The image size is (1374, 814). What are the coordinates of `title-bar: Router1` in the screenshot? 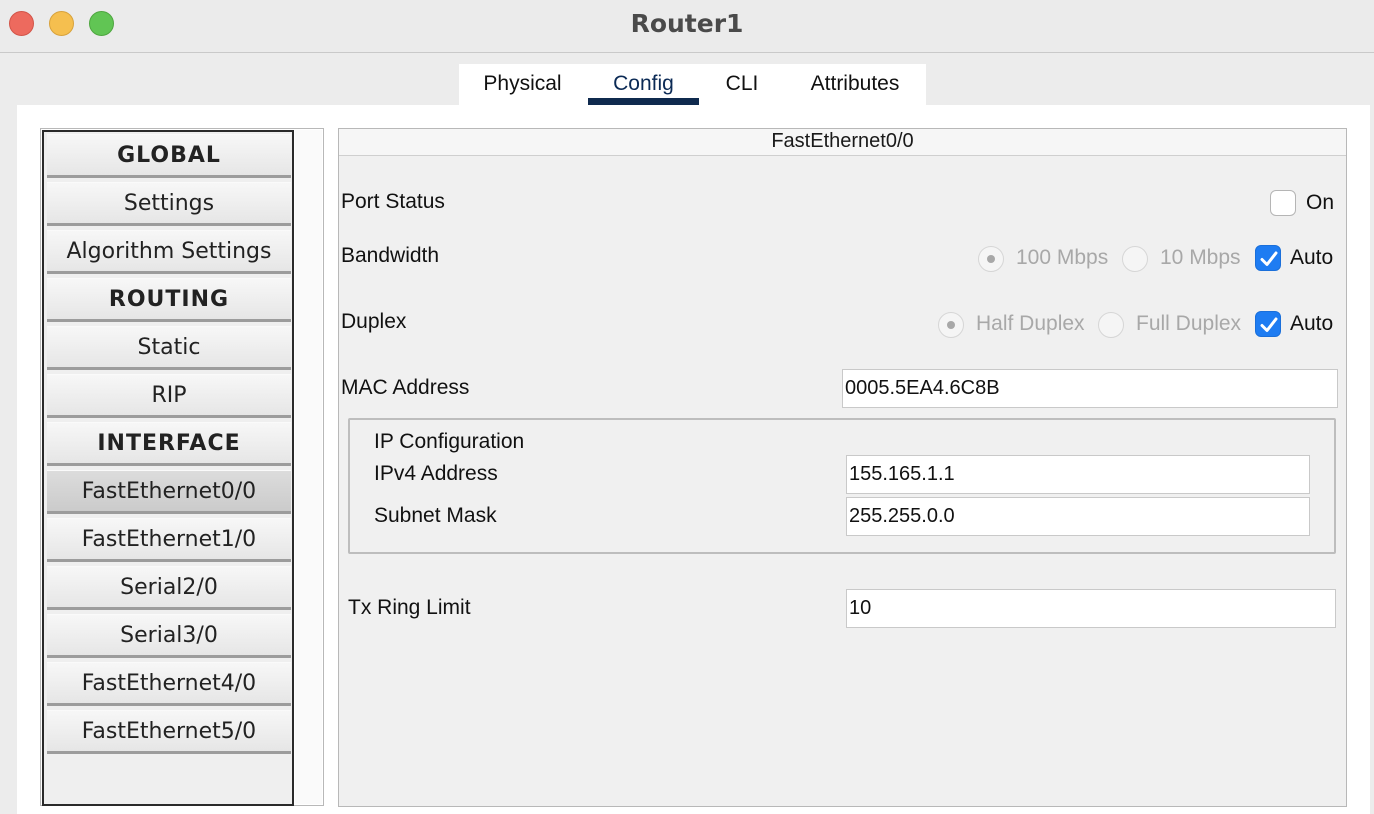 It's located at (687, 26).